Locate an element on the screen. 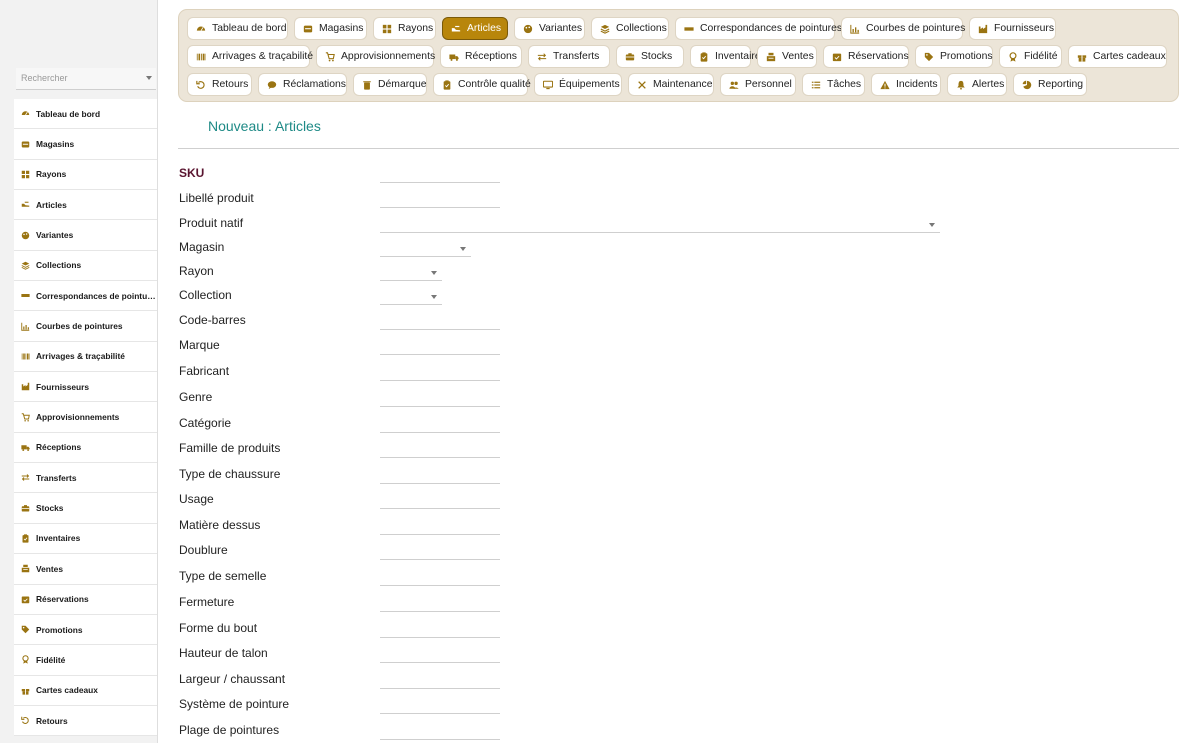 This screenshot has height=743, width=1200. nav-button-courbes-de-pointures: Courbes de pointures is located at coordinates (903, 28).